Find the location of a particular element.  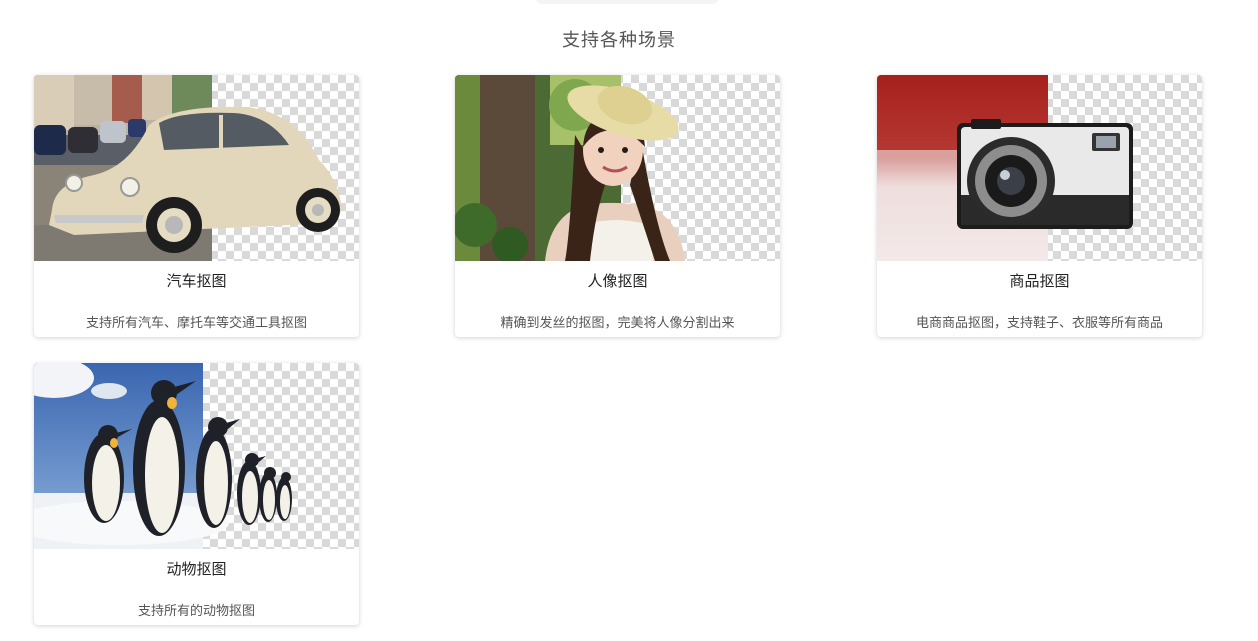

scene-card-description: 支持所有汽车、摩托车等交通工具抠图 is located at coordinates (196, 323).